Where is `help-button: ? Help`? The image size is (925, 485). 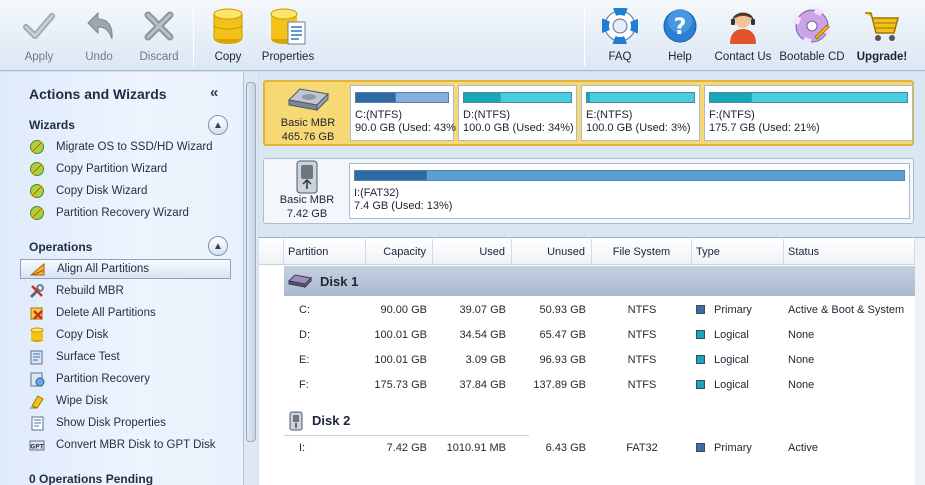 help-button: ? Help is located at coordinates (680, 36).